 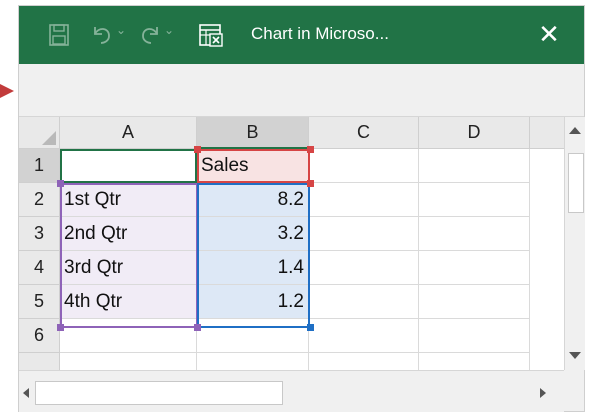 What do you see at coordinates (549, 34) in the screenshot?
I see `close-icon: ✕` at bounding box center [549, 34].